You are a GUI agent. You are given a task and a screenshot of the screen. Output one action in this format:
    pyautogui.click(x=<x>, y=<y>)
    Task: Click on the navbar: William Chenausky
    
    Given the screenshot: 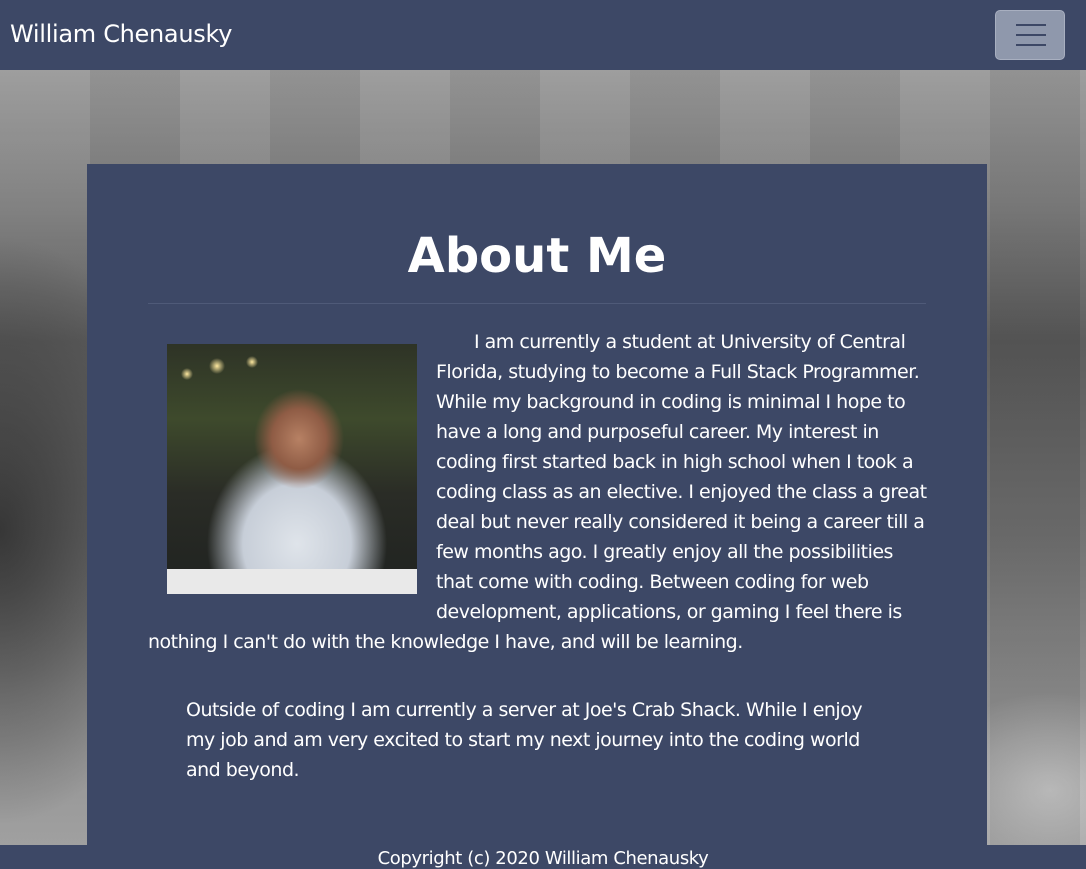 What is the action you would take?
    pyautogui.click(x=543, y=35)
    